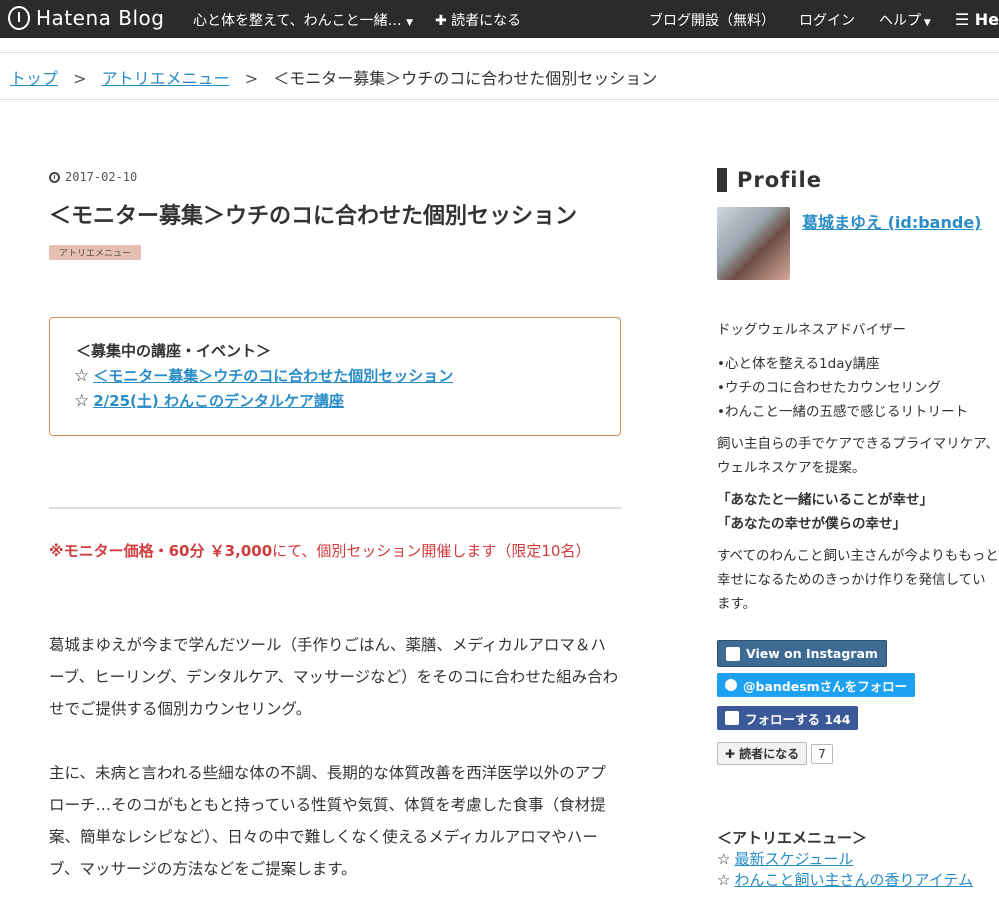  Describe the element at coordinates (853, 879) in the screenshot. I see `menu-link-aroma: わんこと飼い主さんの香りアイテム` at that location.